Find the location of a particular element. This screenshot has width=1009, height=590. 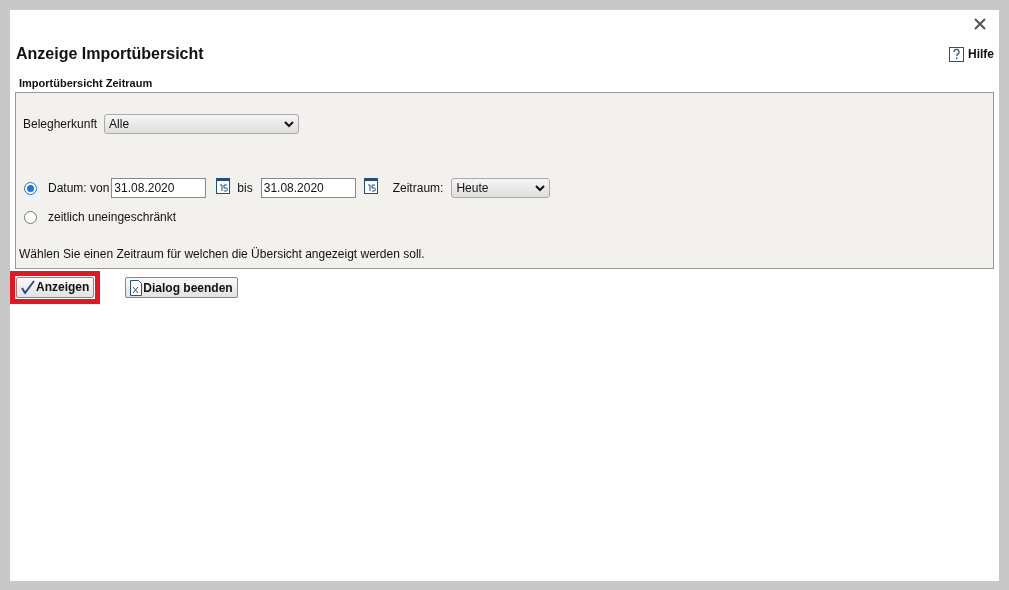

help-icon is located at coordinates (956, 54).